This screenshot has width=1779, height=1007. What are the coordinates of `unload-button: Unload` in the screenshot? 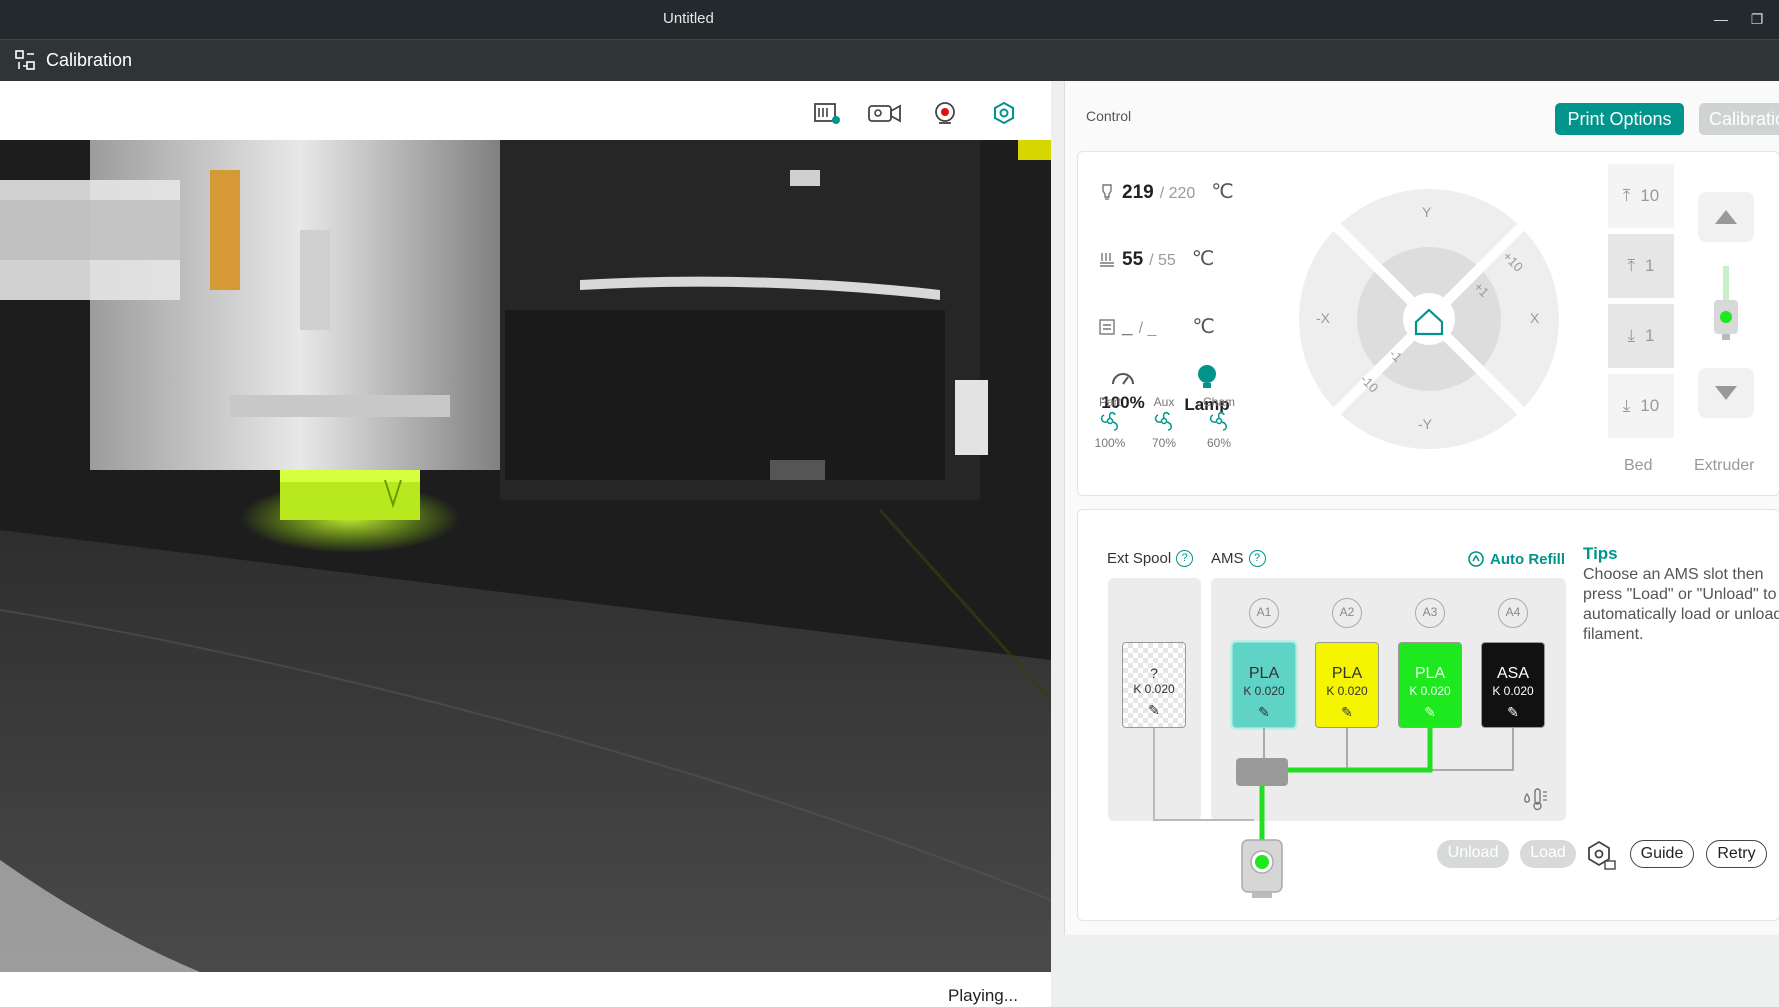 It's located at (1473, 854).